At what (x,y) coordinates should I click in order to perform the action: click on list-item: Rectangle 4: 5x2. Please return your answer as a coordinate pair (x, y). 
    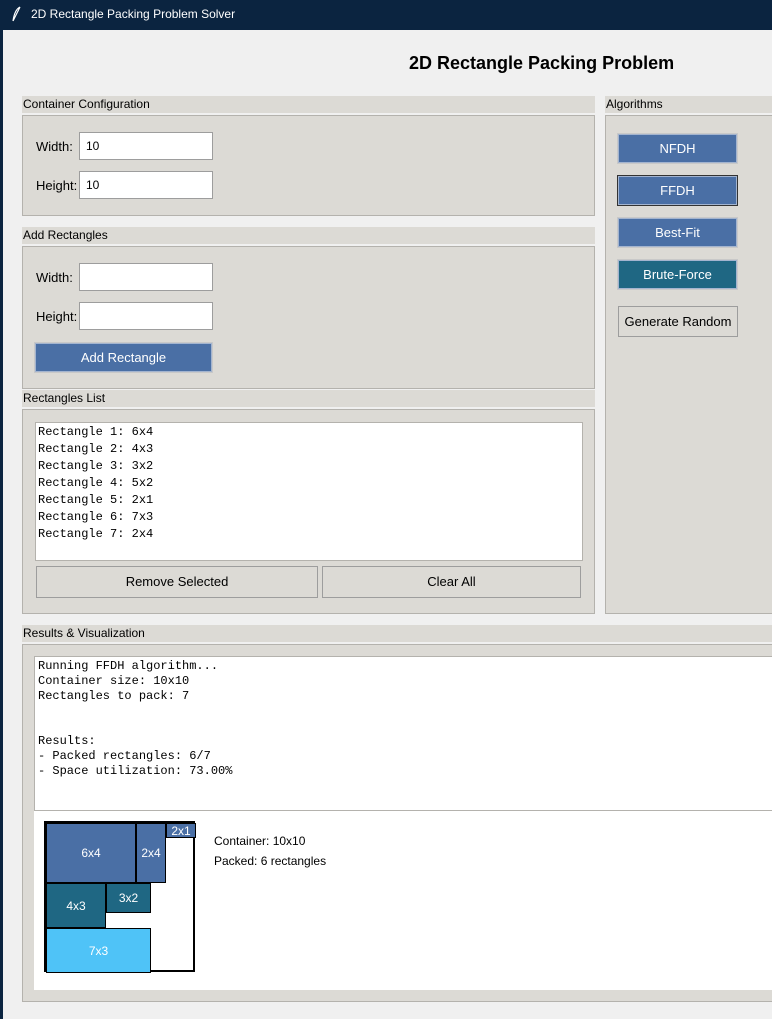
    Looking at the image, I should click on (310, 483).